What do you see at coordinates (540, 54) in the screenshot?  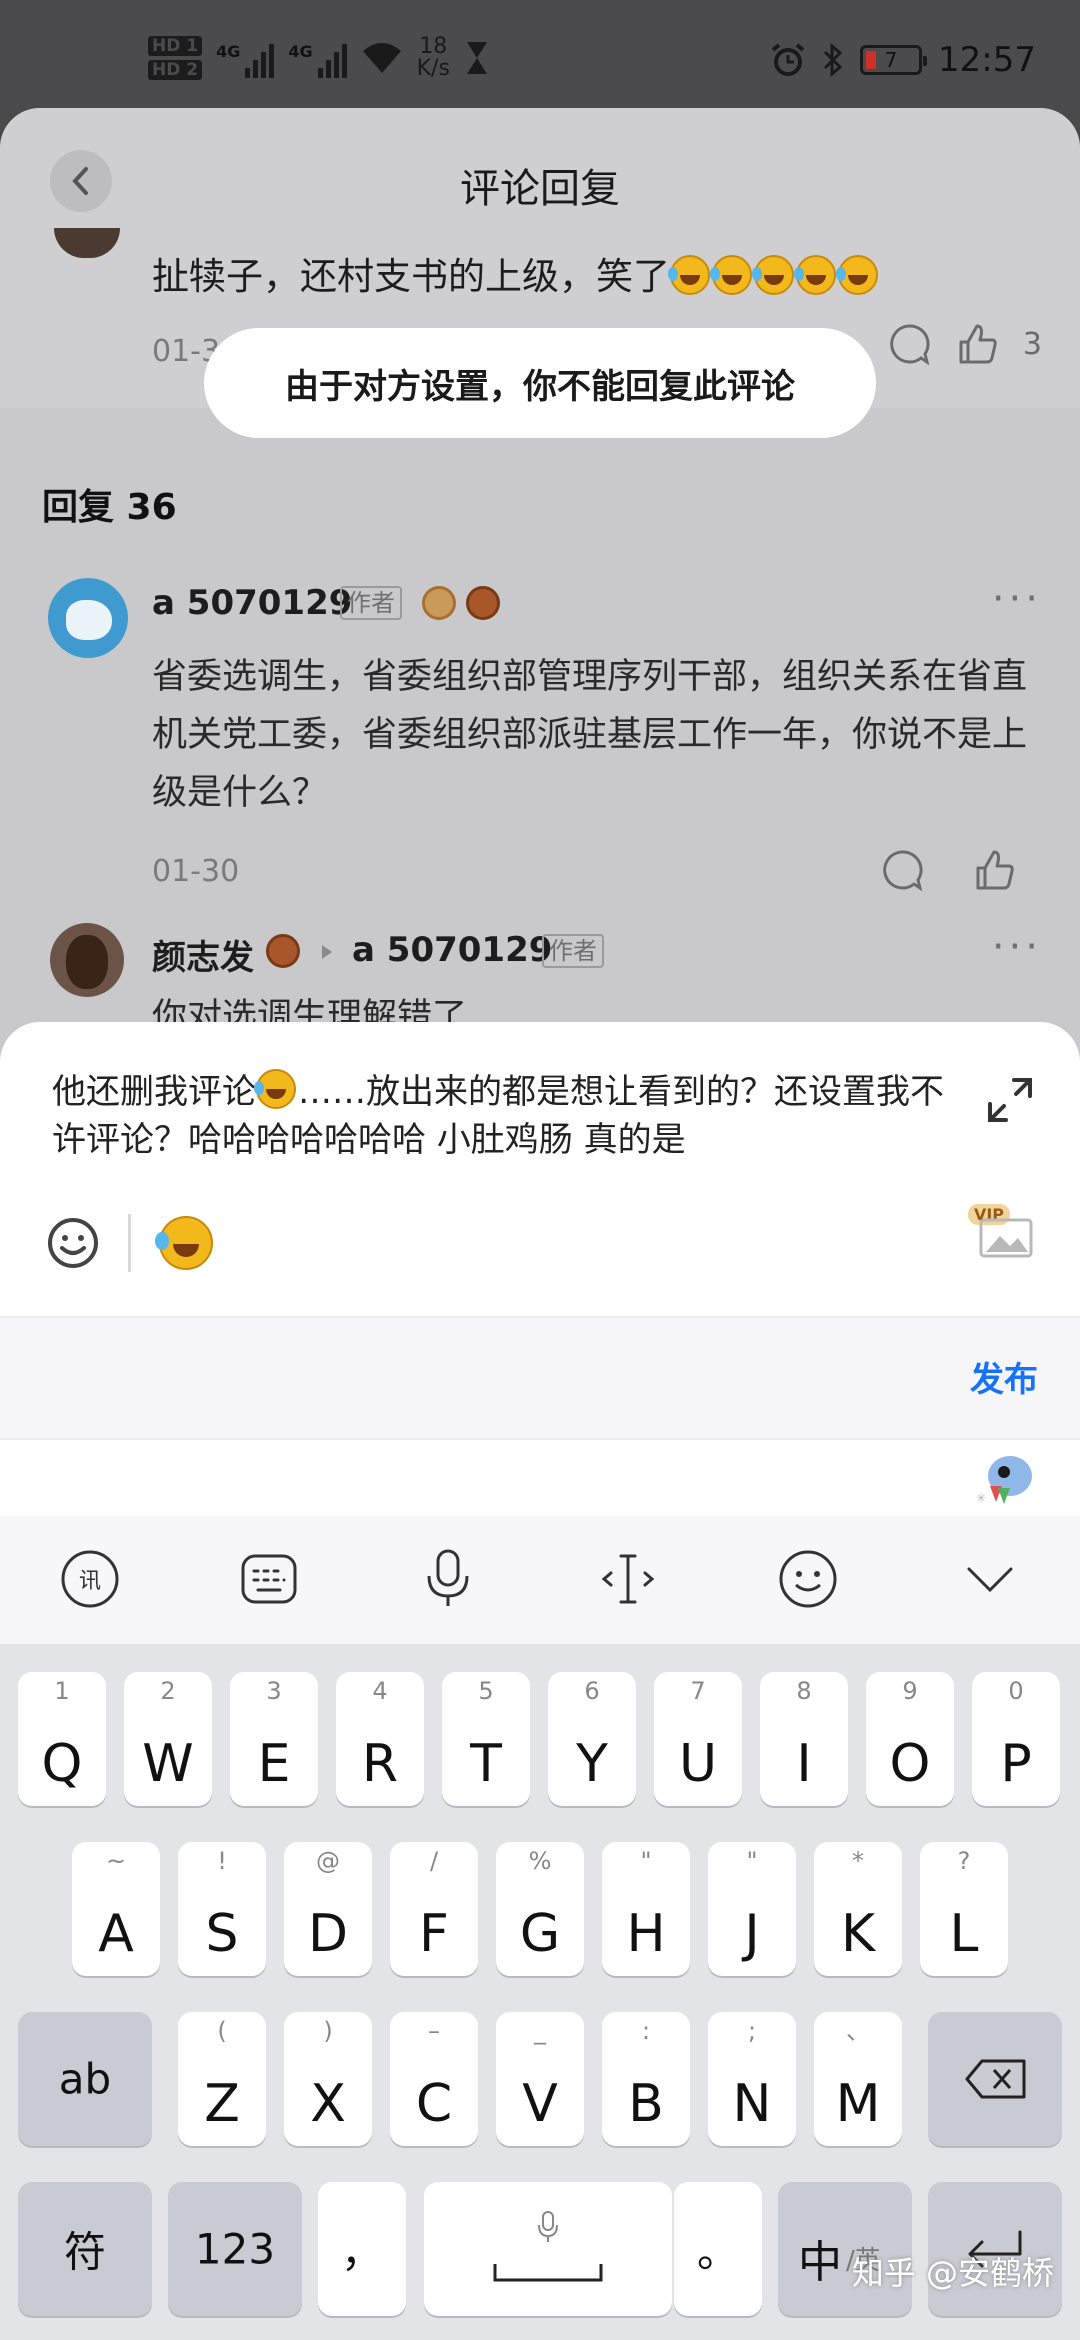 I see `status-bar: HD 1 HD 2 4G 4G 18 K/s 7 12:57` at bounding box center [540, 54].